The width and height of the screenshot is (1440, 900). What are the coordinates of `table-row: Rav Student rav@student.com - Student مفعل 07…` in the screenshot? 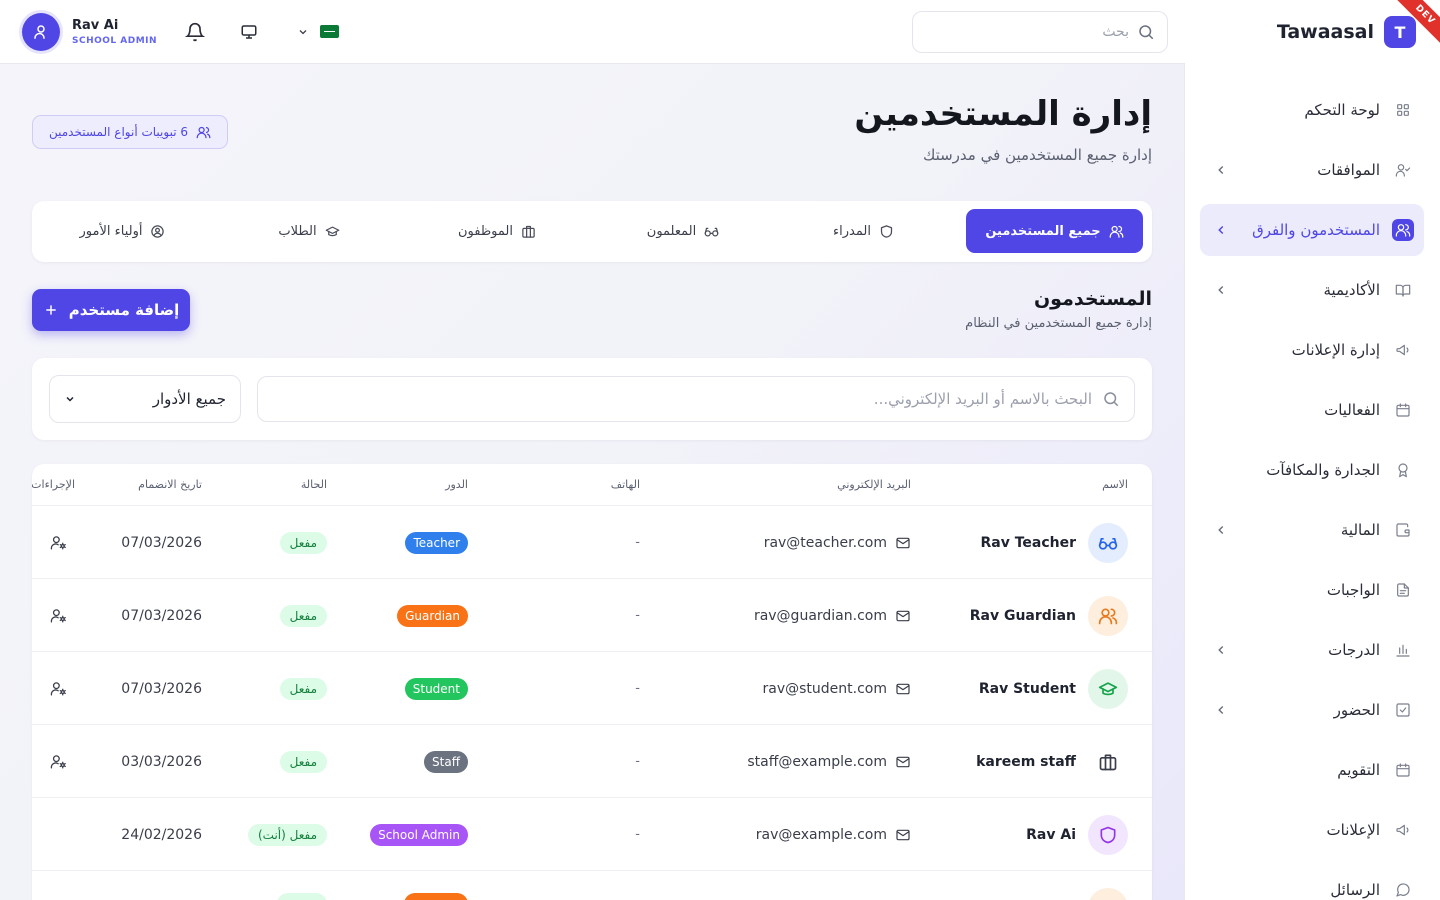 It's located at (592, 687).